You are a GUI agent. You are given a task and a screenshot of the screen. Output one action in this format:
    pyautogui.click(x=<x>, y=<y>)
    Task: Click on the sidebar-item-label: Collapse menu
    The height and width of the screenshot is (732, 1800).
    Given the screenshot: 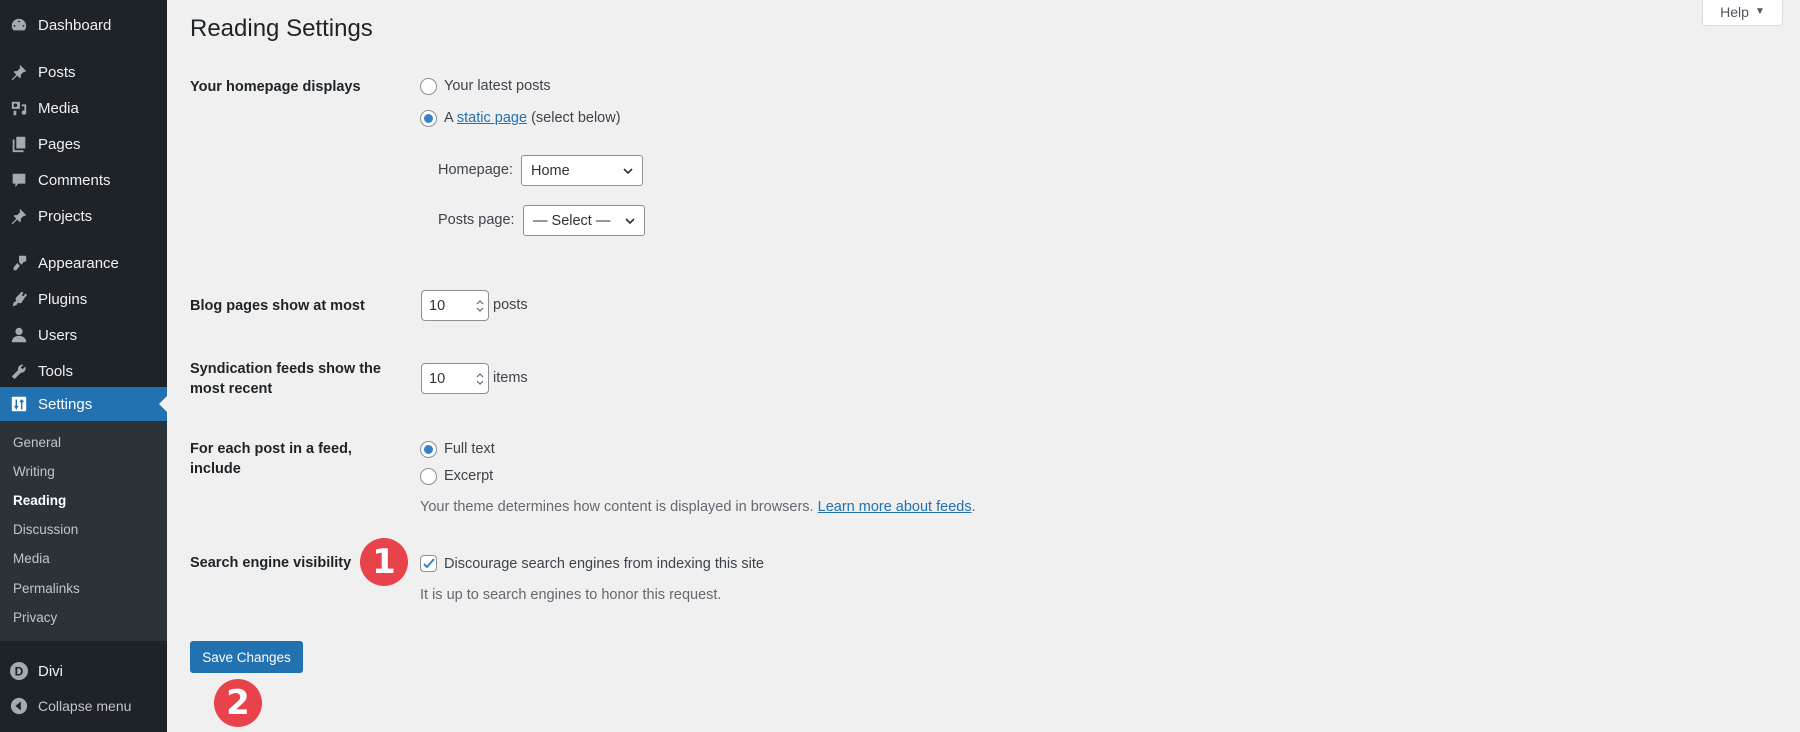 What is the action you would take?
    pyautogui.click(x=85, y=706)
    